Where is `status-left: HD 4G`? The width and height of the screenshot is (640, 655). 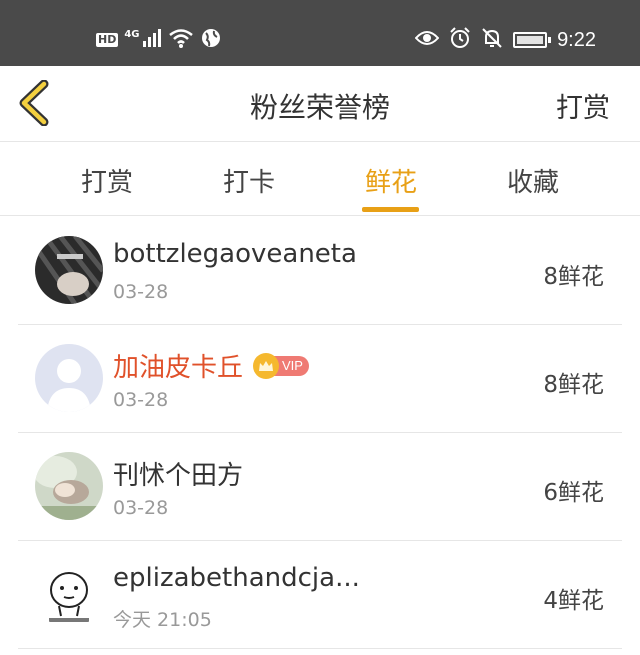 status-left: HD 4G is located at coordinates (159, 40).